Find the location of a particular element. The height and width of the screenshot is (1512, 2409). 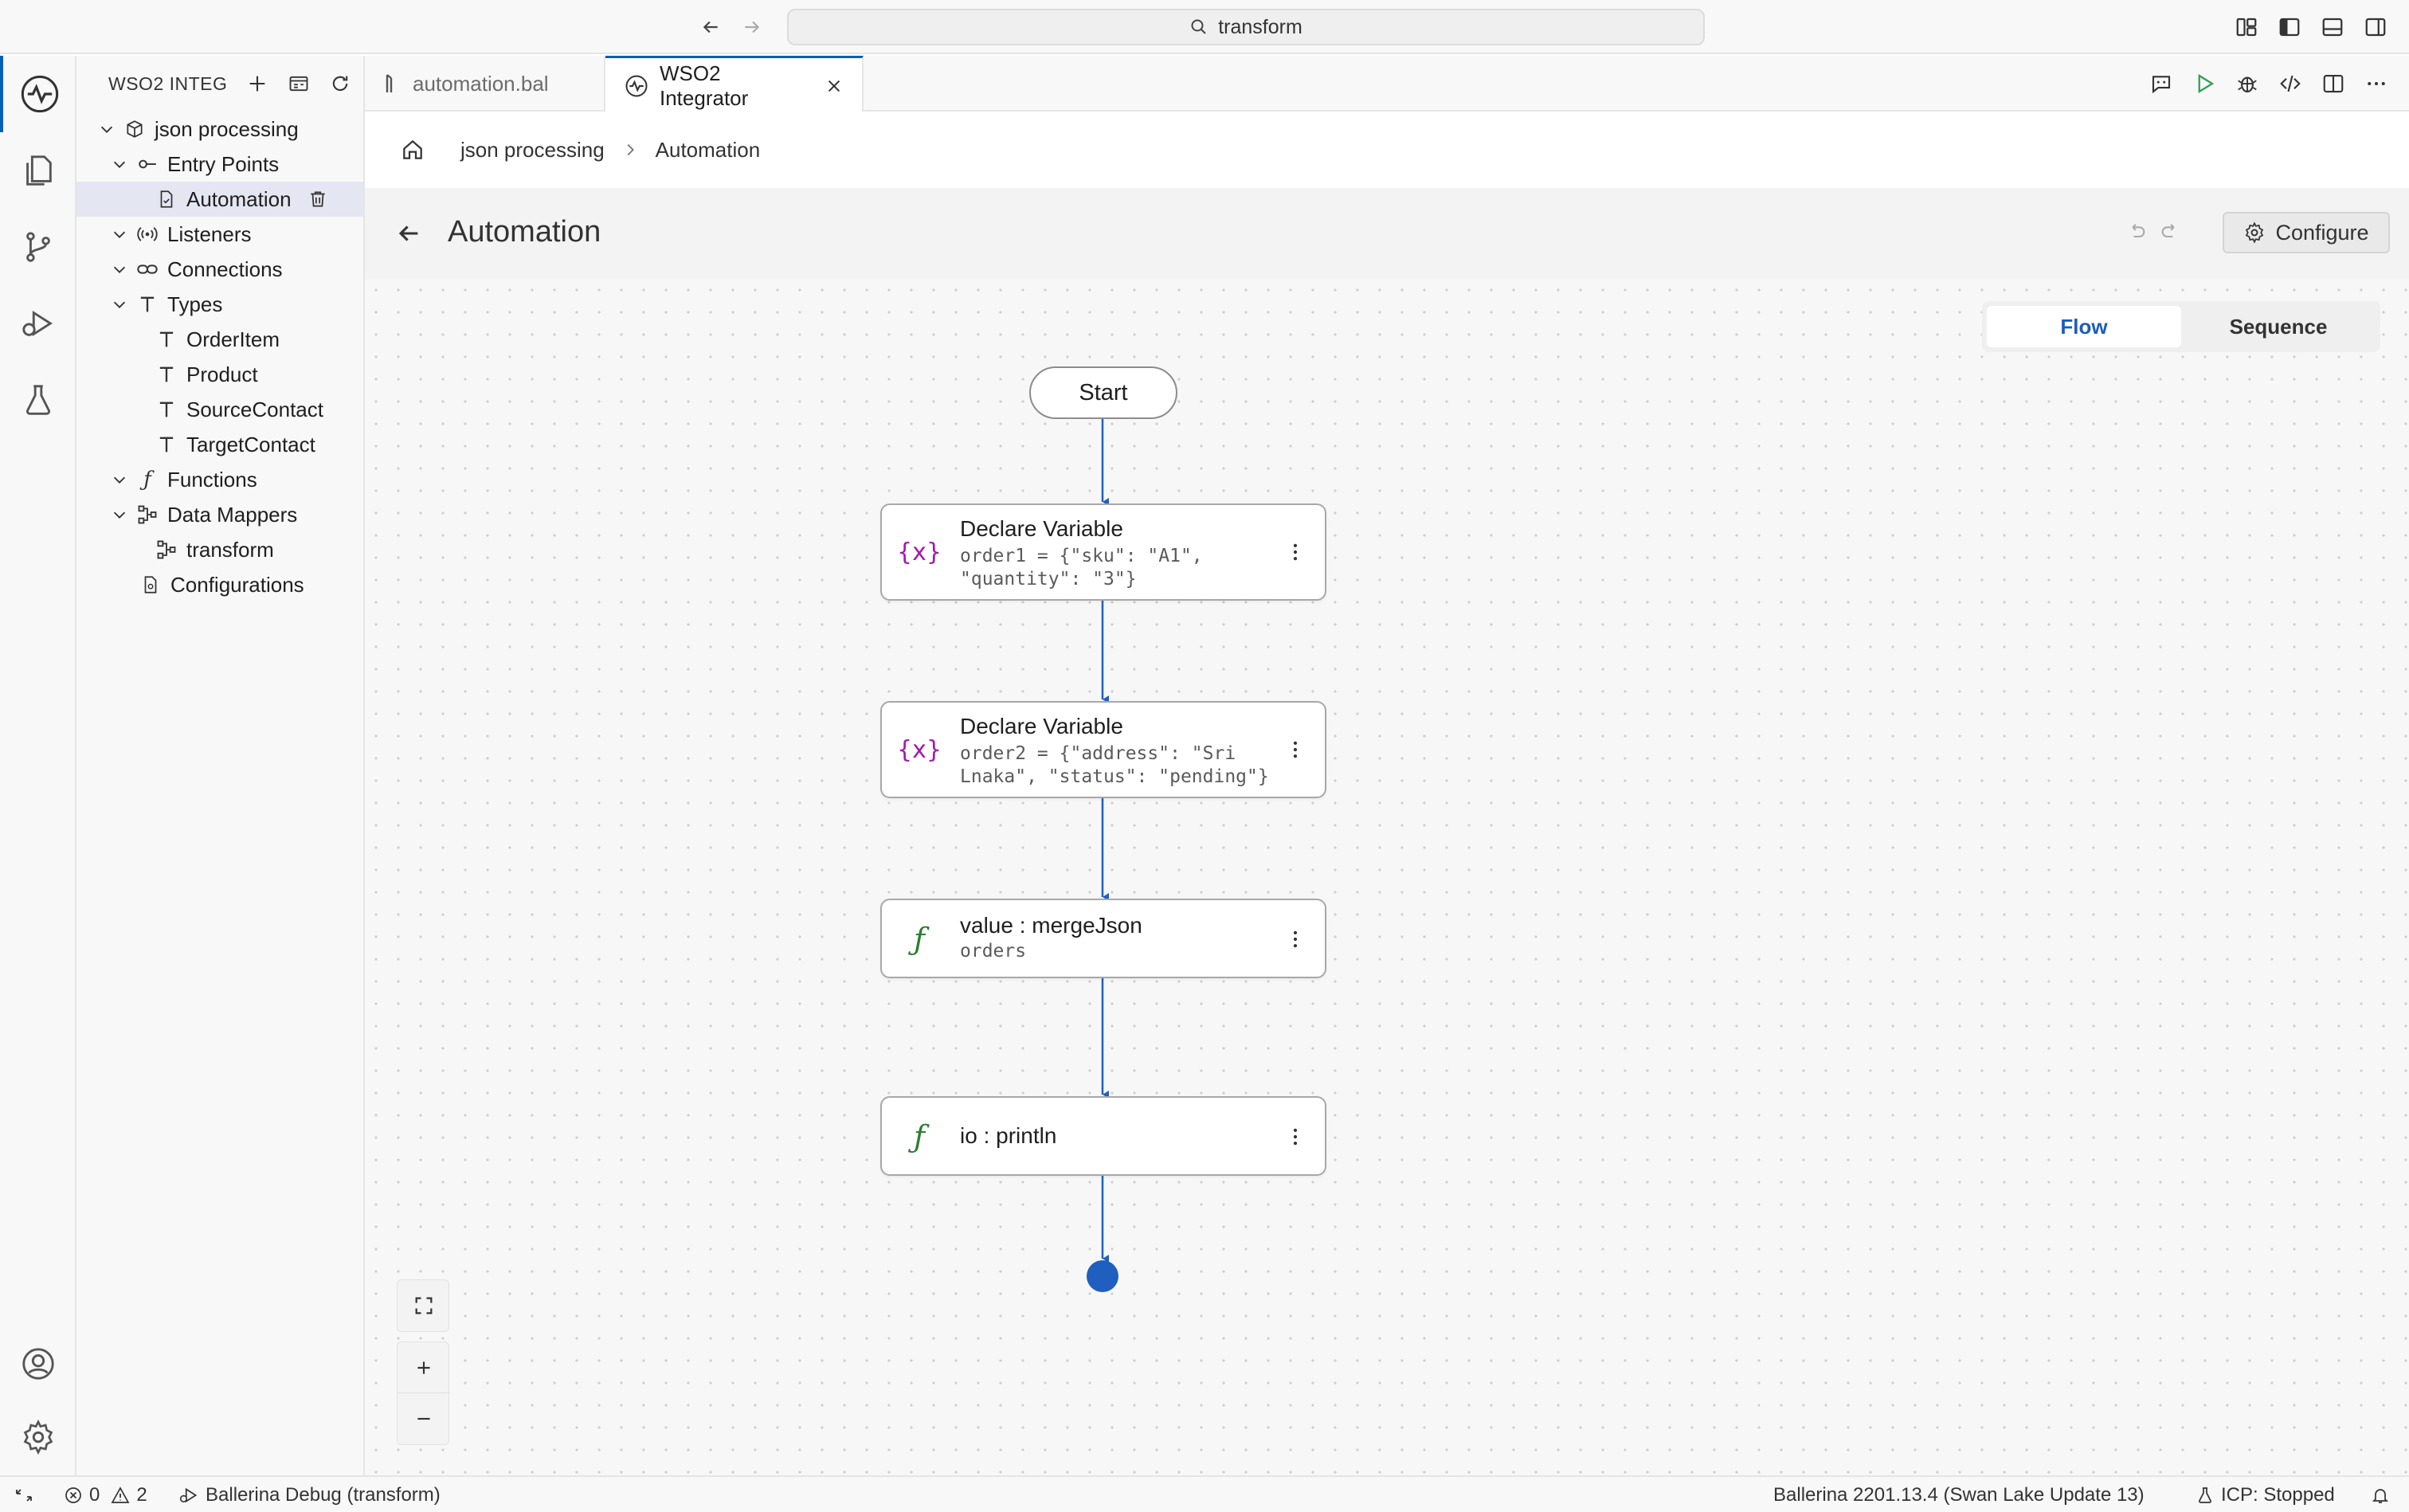

node-title: io : println is located at coordinates (1008, 1136).